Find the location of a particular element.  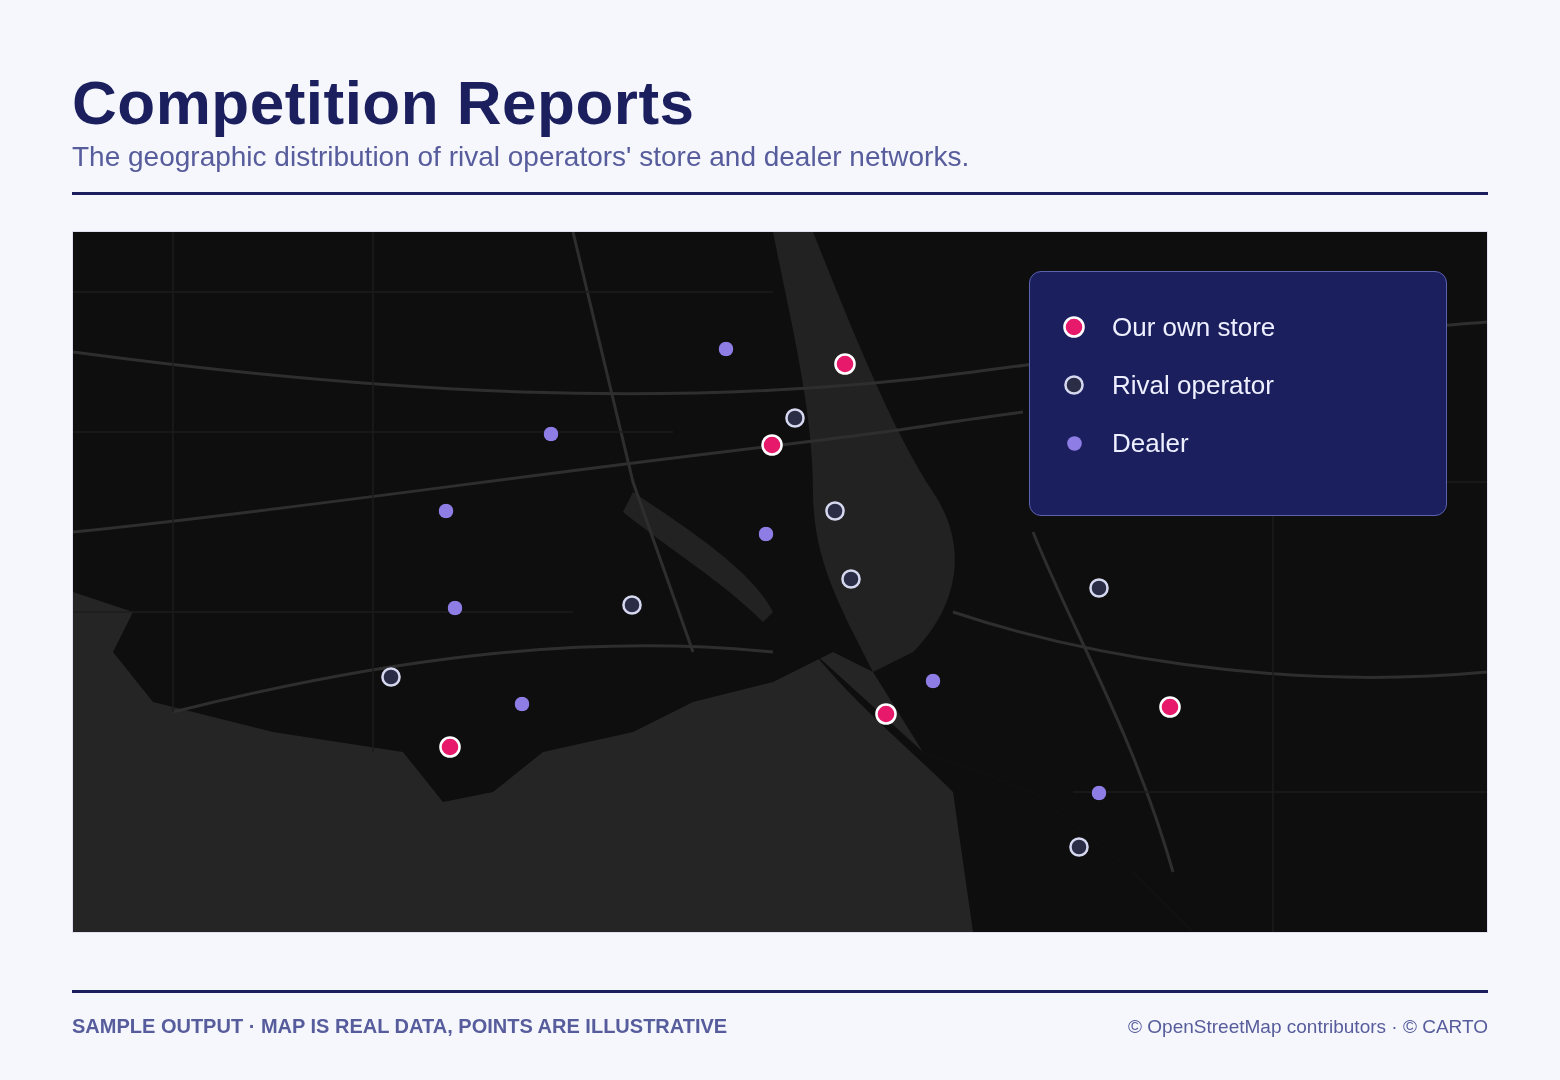

page-subtitle: The geographic distribution of rival operators' store and dealer networks. is located at coordinates (521, 157).